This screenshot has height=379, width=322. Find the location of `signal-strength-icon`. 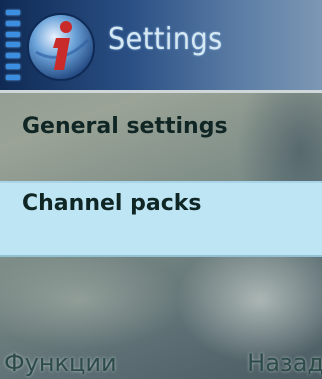

signal-strength-icon is located at coordinates (13, 45).